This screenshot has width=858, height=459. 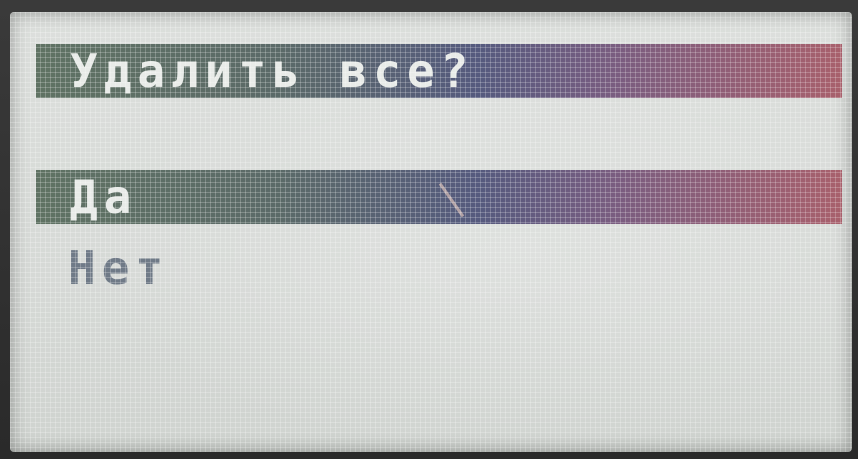 I want to click on option-yes: Да, so click(x=439, y=197).